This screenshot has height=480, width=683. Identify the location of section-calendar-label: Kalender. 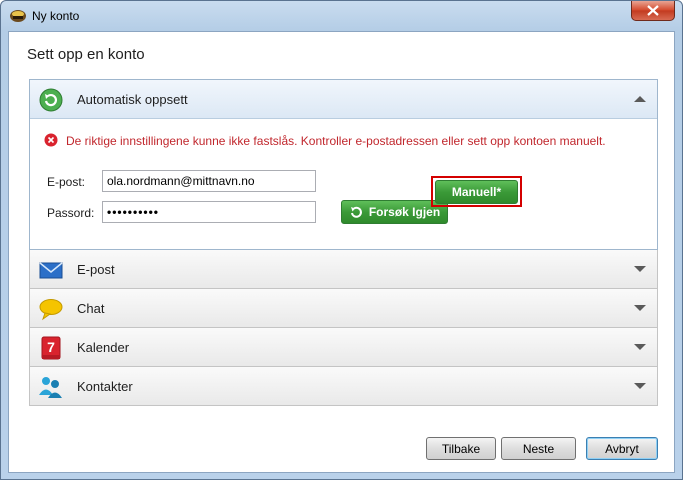
(103, 347).